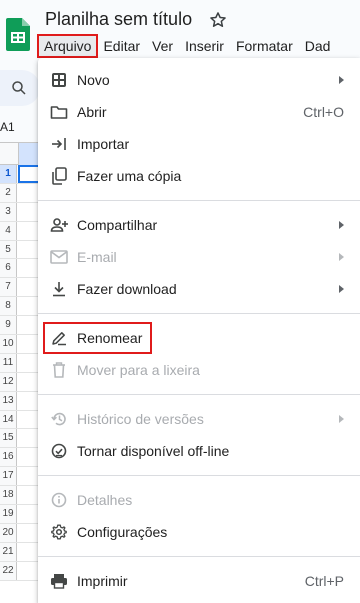 The width and height of the screenshot is (360, 603). What do you see at coordinates (20, 458) in the screenshot?
I see `grid-row: 16` at bounding box center [20, 458].